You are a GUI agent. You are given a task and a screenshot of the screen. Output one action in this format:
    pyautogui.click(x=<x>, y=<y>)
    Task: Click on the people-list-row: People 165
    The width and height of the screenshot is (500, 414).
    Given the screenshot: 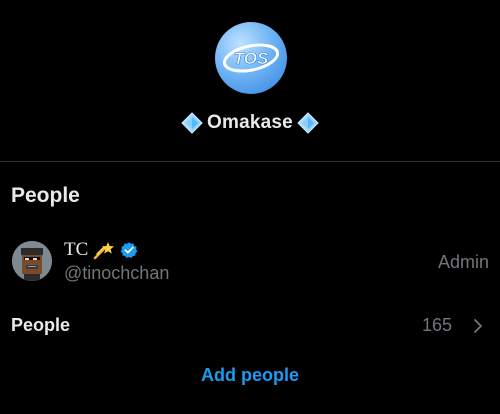 What is the action you would take?
    pyautogui.click(x=250, y=326)
    